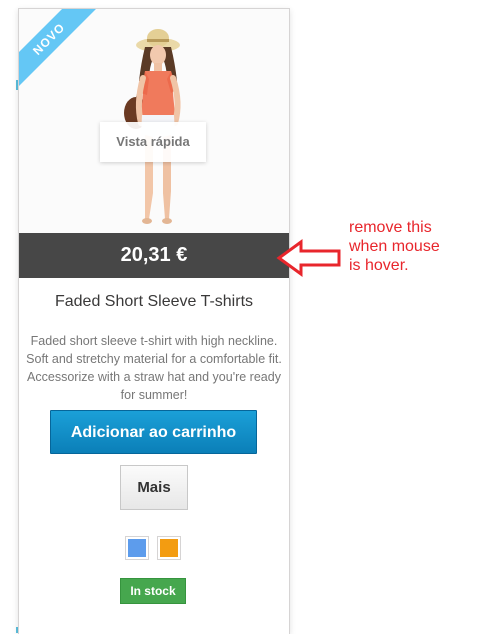 Image resolution: width=490 pixels, height=634 pixels. I want to click on price-label: 20,31 €, so click(154, 255).